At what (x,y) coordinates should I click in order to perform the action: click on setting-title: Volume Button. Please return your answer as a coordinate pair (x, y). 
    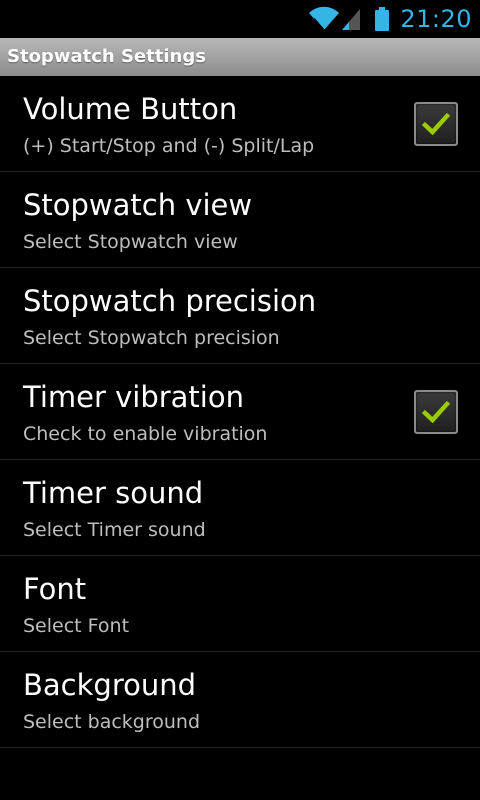
    Looking at the image, I should click on (130, 109).